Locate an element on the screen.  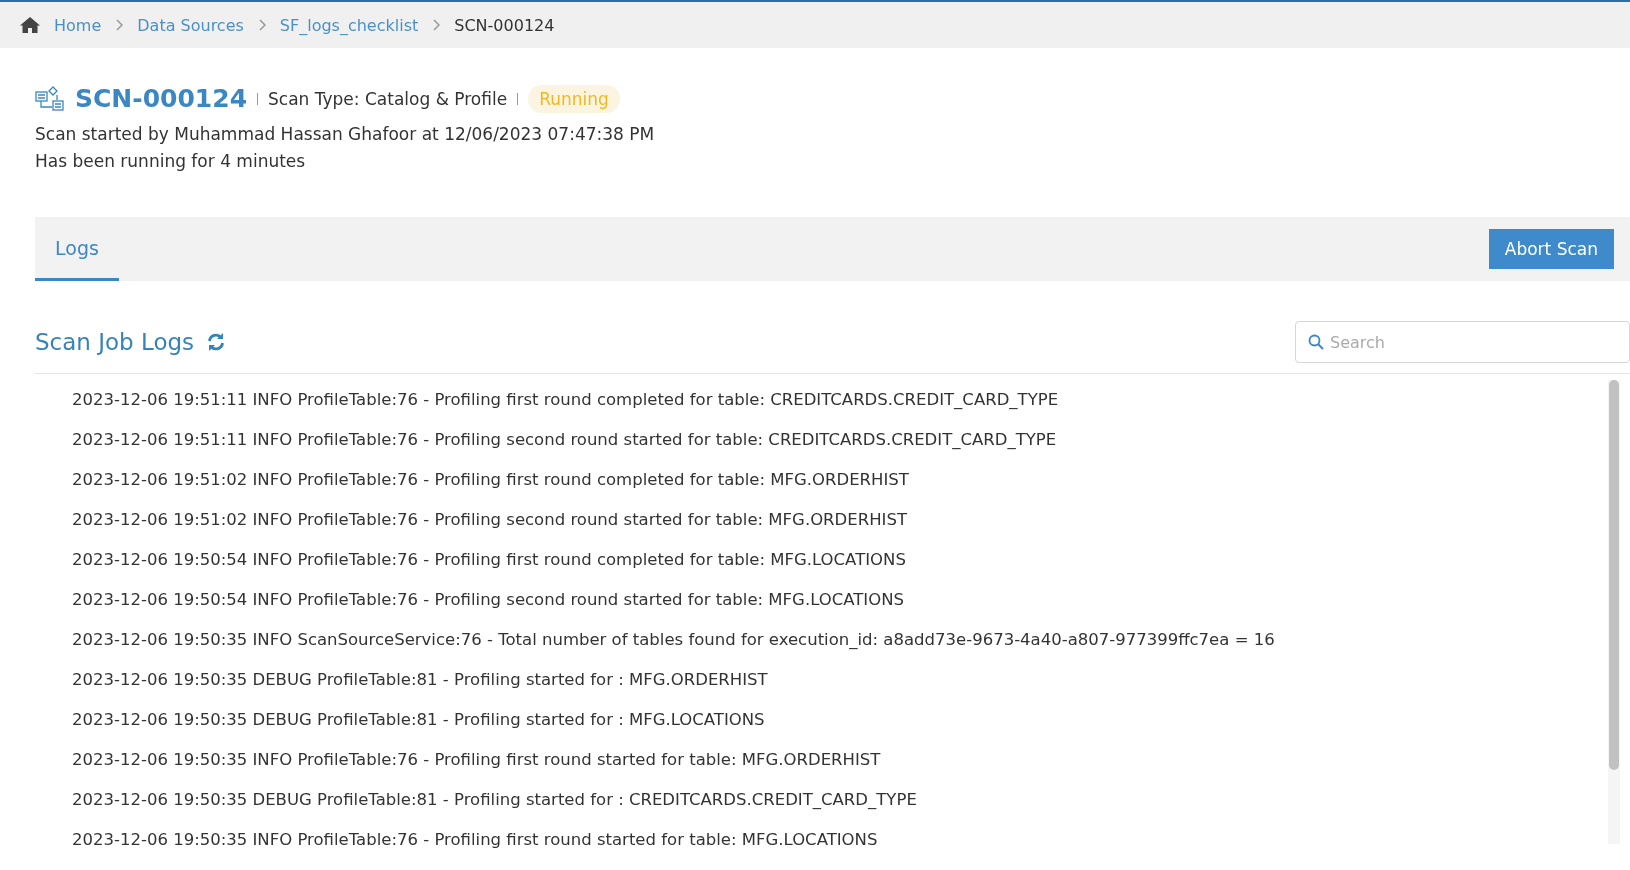
scan-id-title: SCN-000124 is located at coordinates (161, 98).